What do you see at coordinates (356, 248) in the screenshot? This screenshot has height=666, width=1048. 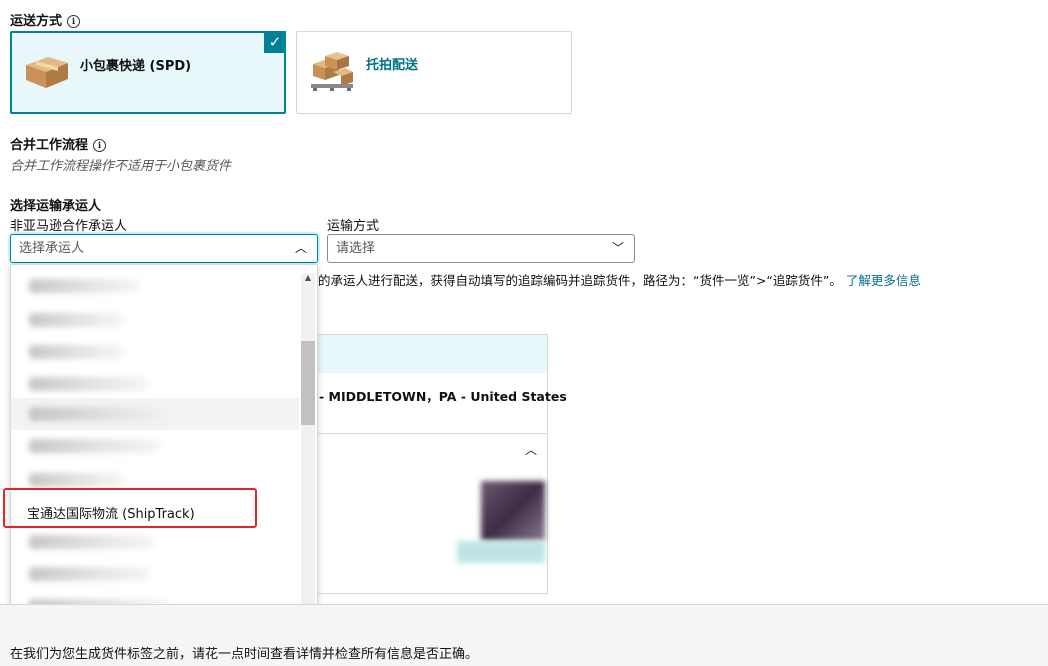 I see `transport-select-placeholder: 请选择` at bounding box center [356, 248].